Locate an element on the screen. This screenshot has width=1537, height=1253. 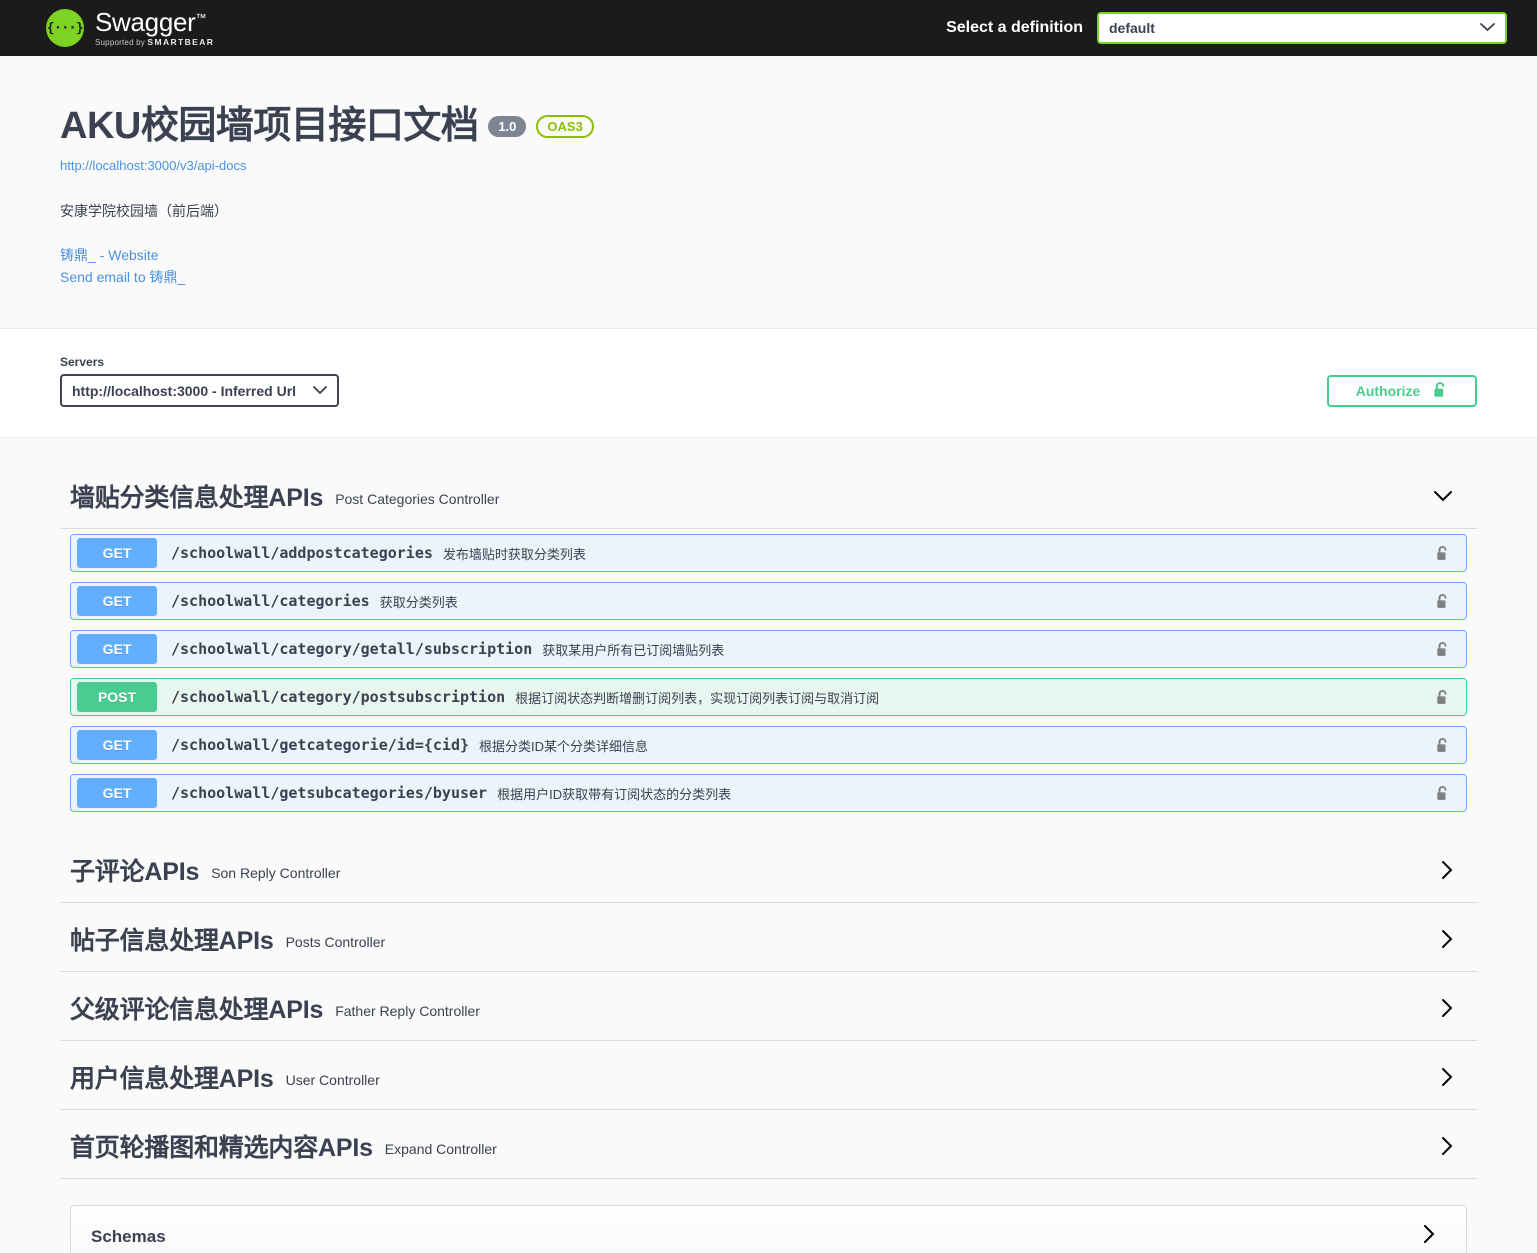
server-select-value: http://localhost:3000 - Inferred Url is located at coordinates (184, 390).